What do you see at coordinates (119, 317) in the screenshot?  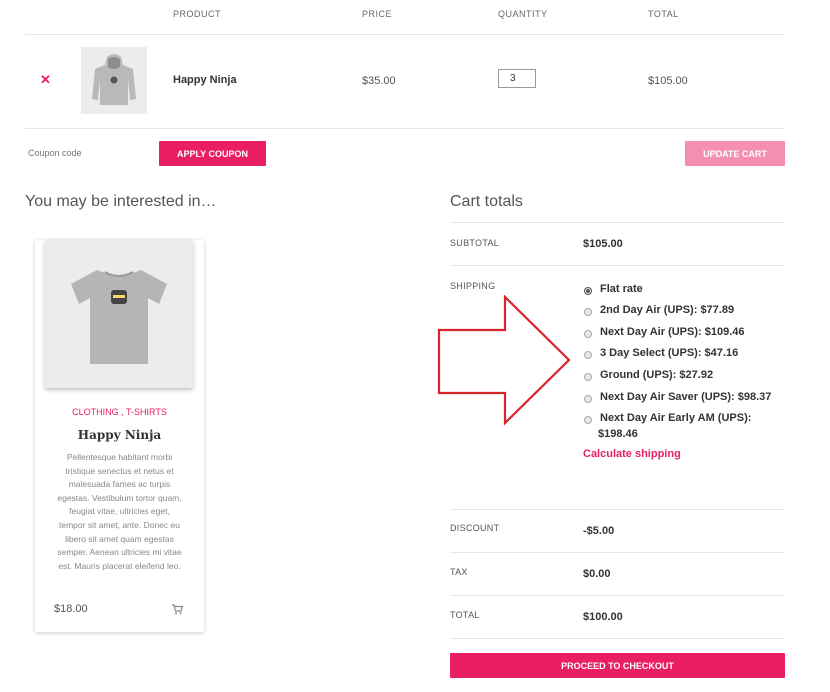 I see `tshirt-image` at bounding box center [119, 317].